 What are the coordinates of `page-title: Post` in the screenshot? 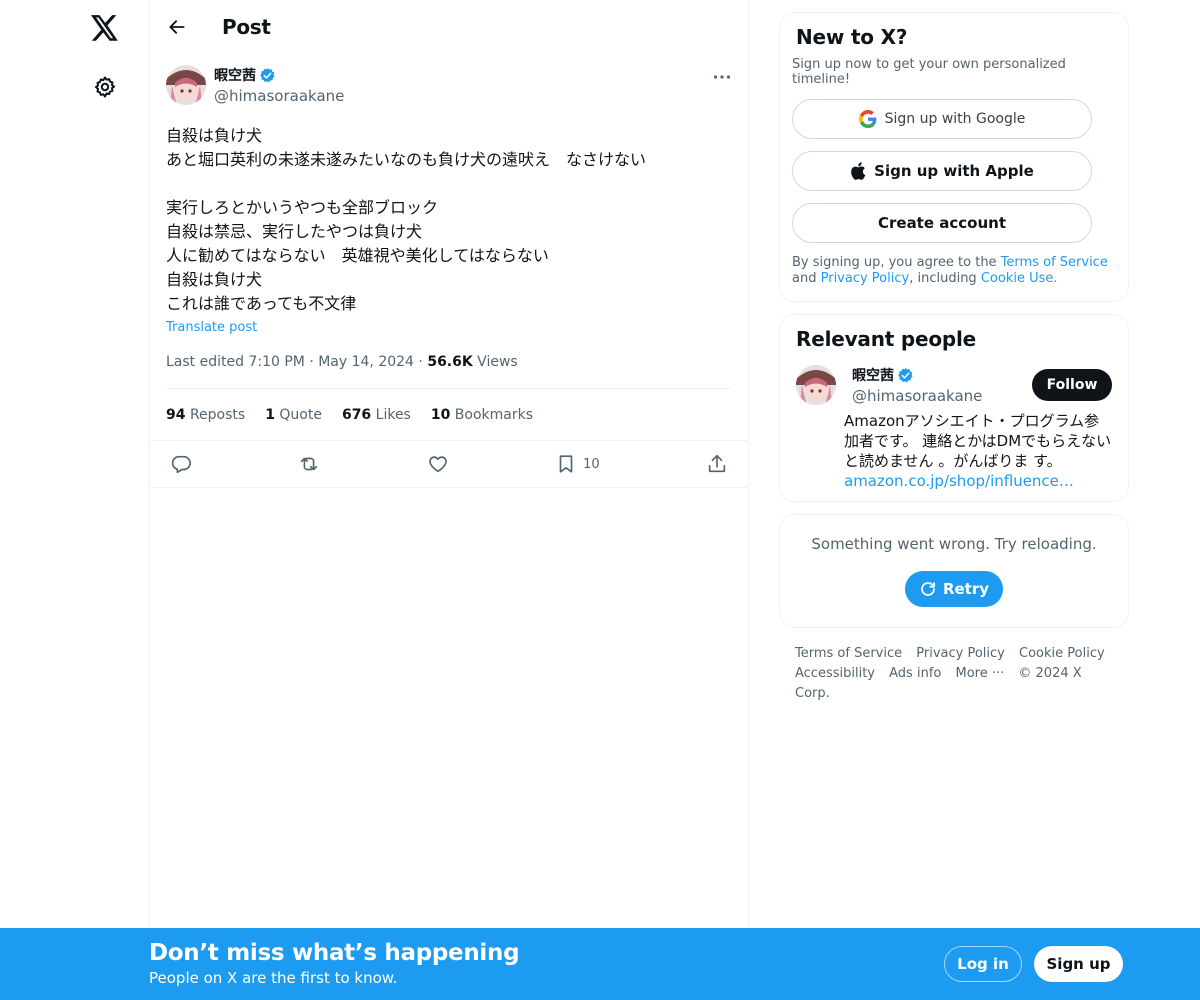 It's located at (246, 26).